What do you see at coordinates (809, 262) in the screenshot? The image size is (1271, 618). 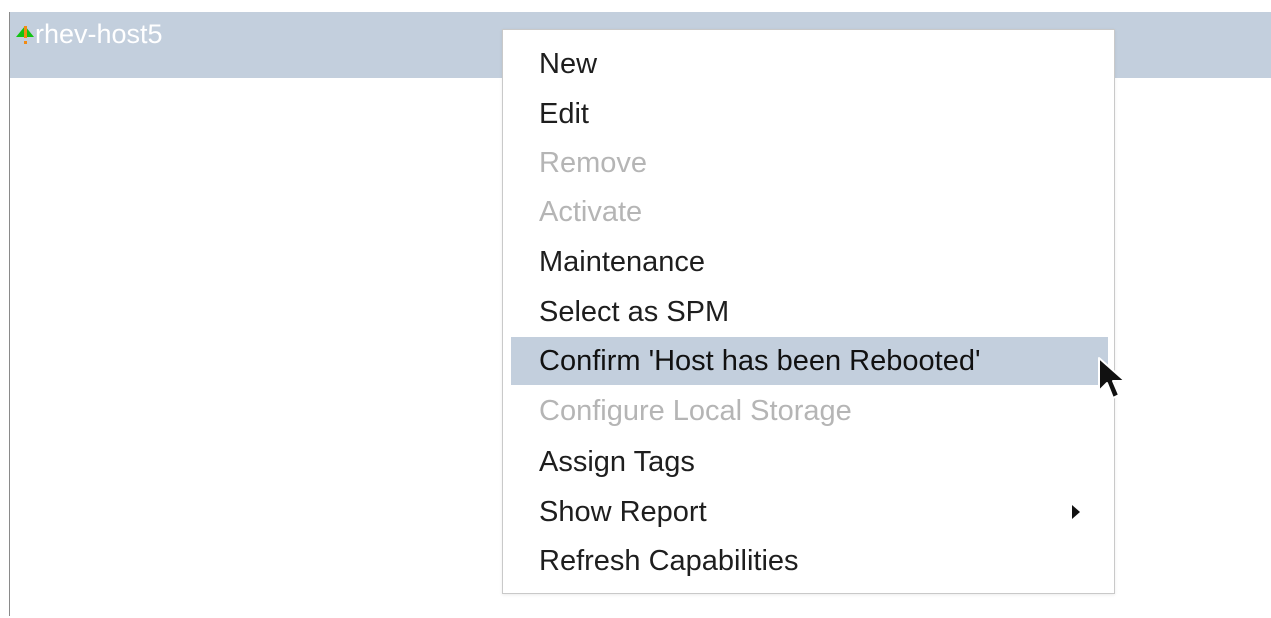 I see `menu-item-maintenance: Maintenance` at bounding box center [809, 262].